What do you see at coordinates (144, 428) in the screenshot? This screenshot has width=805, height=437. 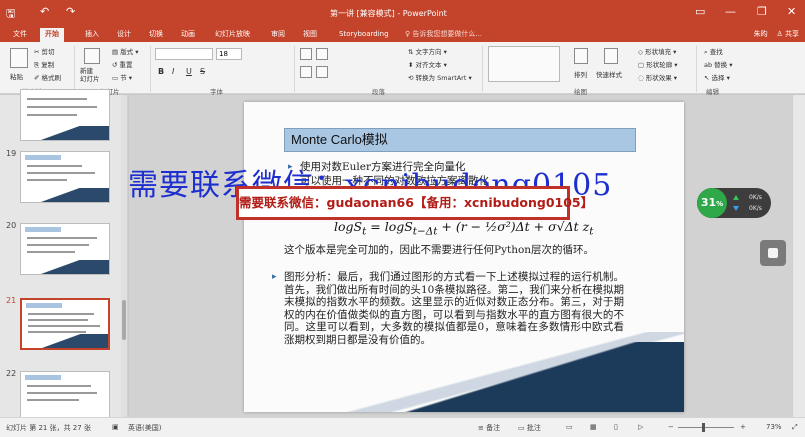 I see `language-indicator: 英语(美国)` at bounding box center [144, 428].